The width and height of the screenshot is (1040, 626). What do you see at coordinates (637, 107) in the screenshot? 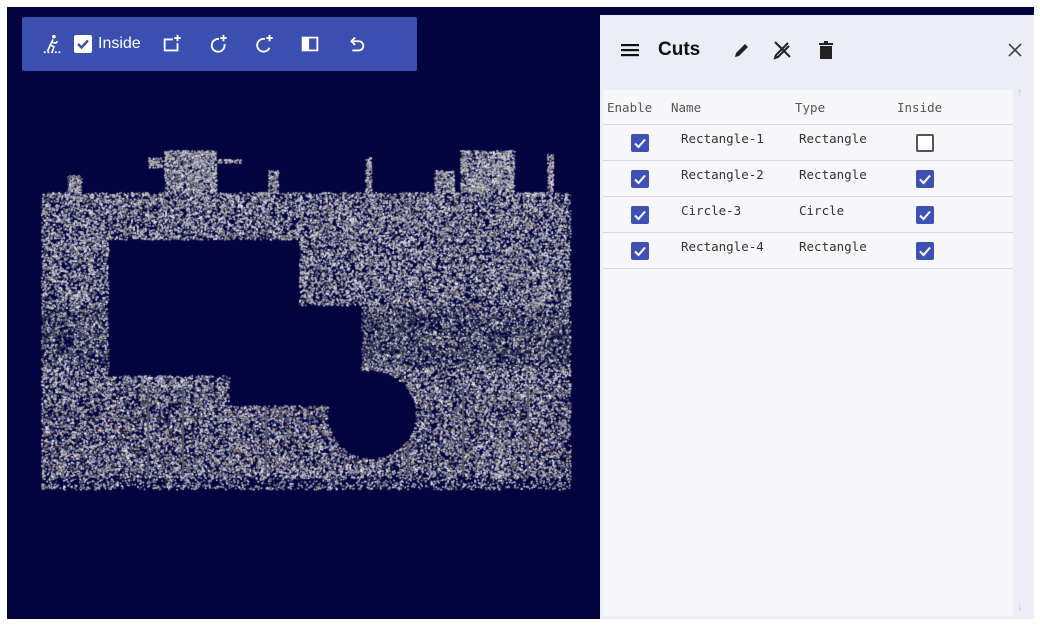
I see `column-header-enable: Enable` at bounding box center [637, 107].